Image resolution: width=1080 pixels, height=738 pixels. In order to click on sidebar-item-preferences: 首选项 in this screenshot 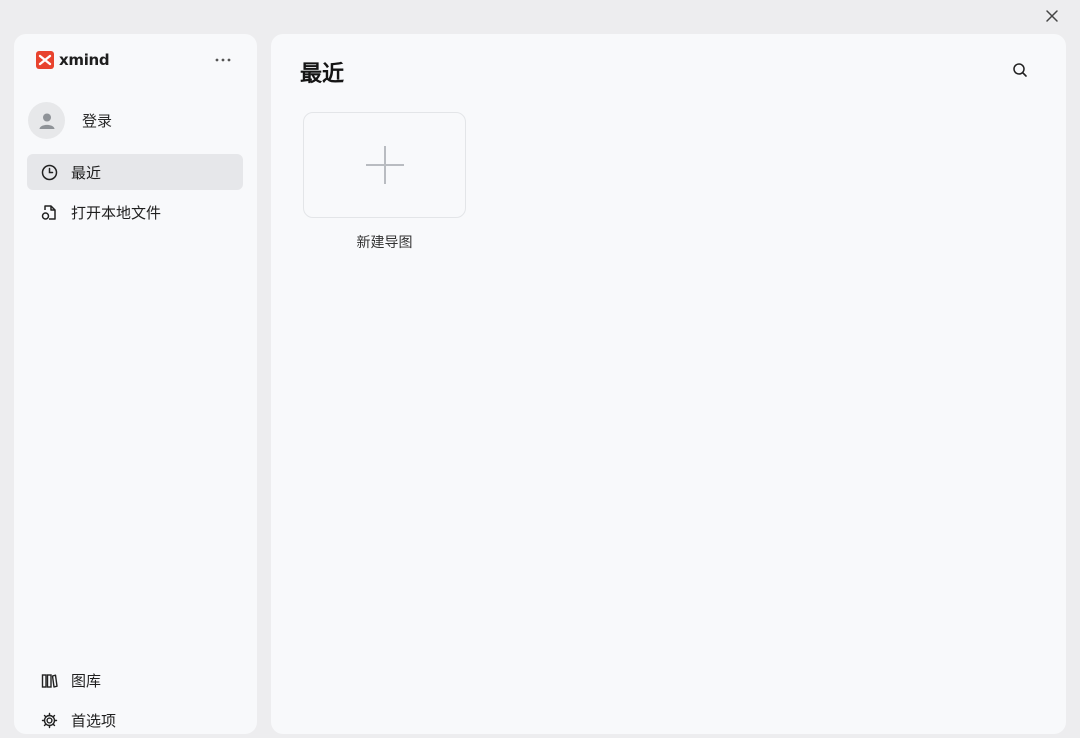, I will do `click(135, 720)`.